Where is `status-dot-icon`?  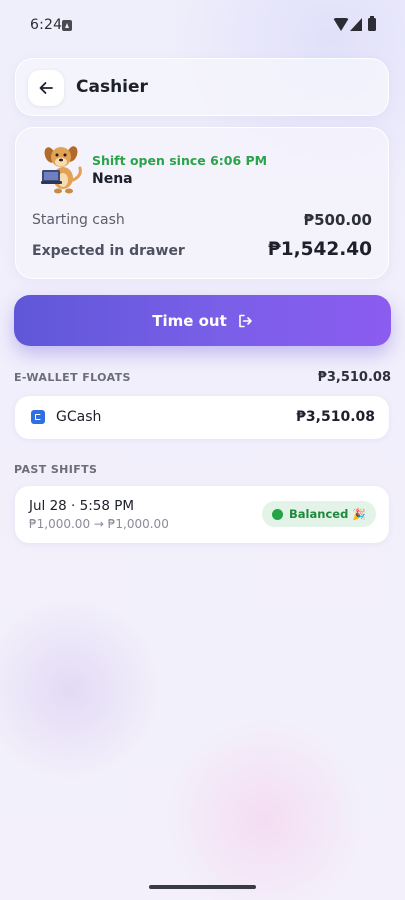
status-dot-icon is located at coordinates (278, 514).